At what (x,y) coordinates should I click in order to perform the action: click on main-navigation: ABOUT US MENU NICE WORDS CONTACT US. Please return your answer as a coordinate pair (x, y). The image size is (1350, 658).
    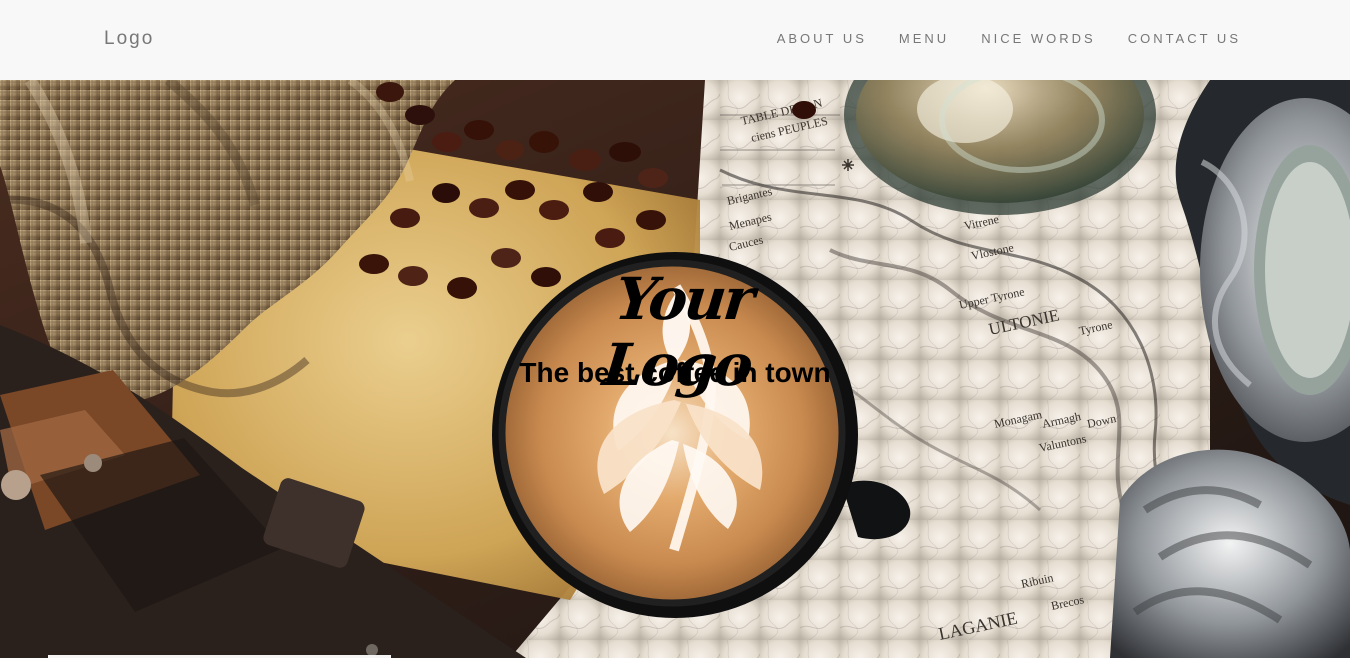
    Looking at the image, I should click on (1009, 38).